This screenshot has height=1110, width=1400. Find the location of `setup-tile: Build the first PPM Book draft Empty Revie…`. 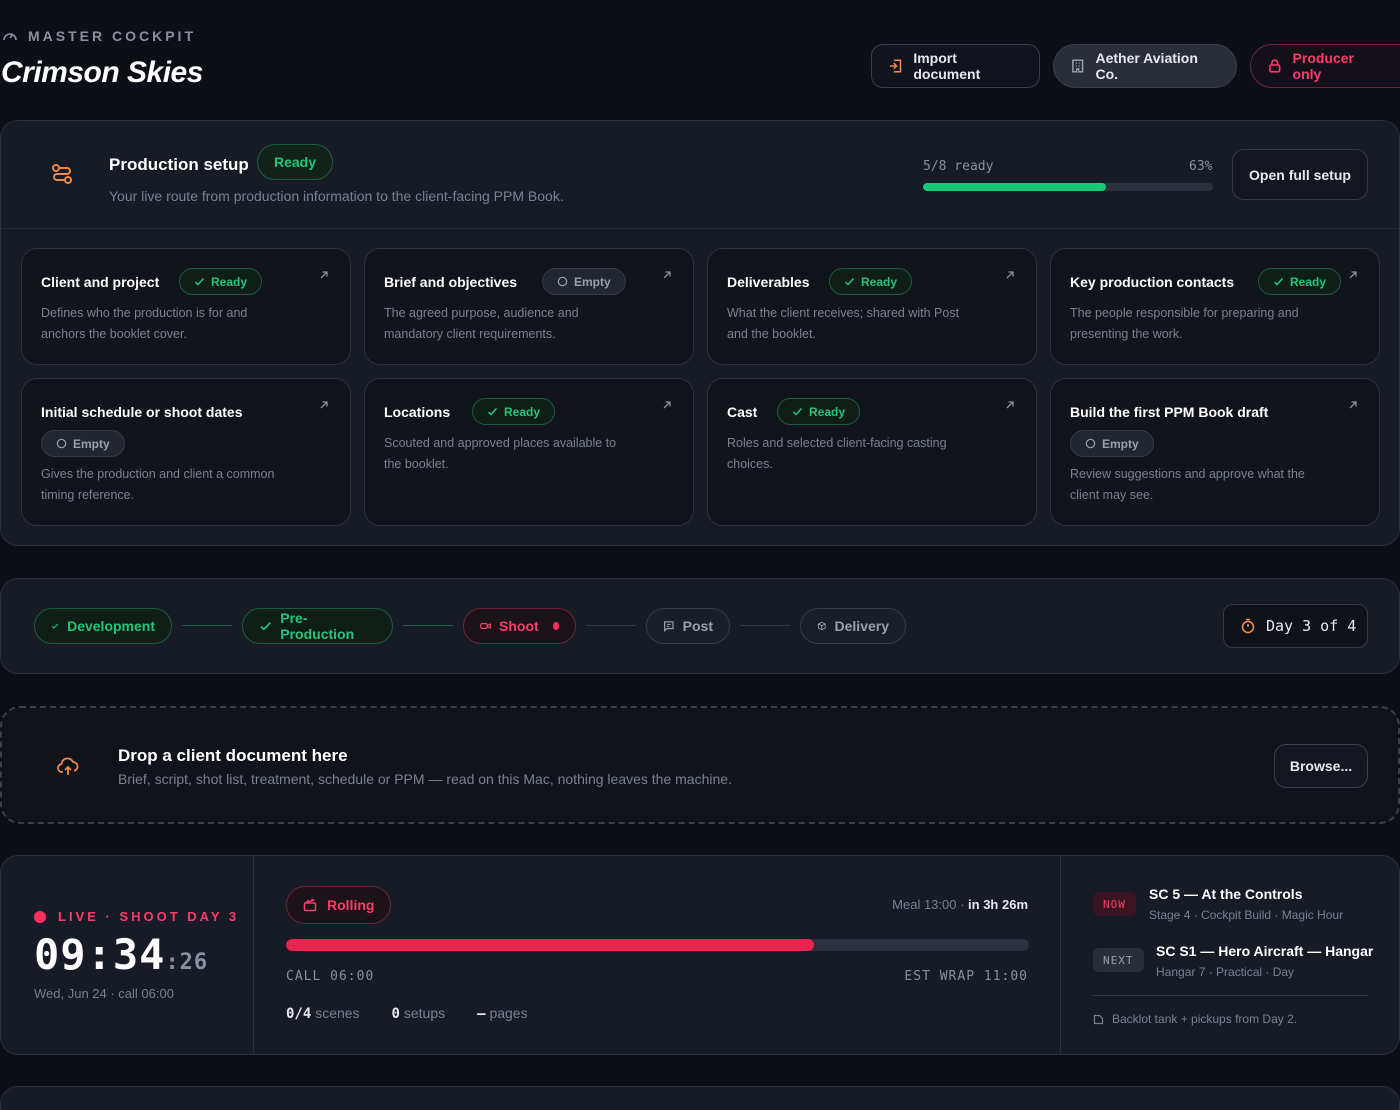

setup-tile: Build the first PPM Book draft Empty Revie… is located at coordinates (1215, 452).